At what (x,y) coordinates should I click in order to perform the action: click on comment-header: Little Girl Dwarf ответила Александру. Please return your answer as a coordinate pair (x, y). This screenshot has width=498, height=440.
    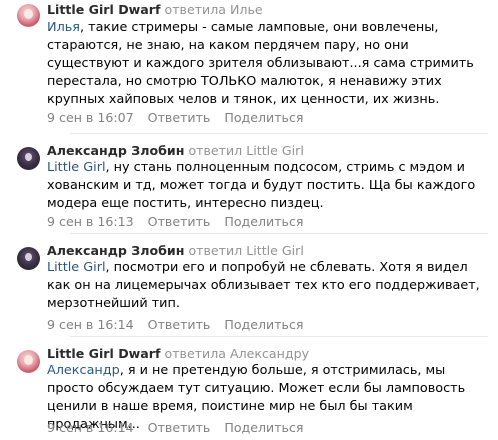
    Looking at the image, I should click on (178, 354).